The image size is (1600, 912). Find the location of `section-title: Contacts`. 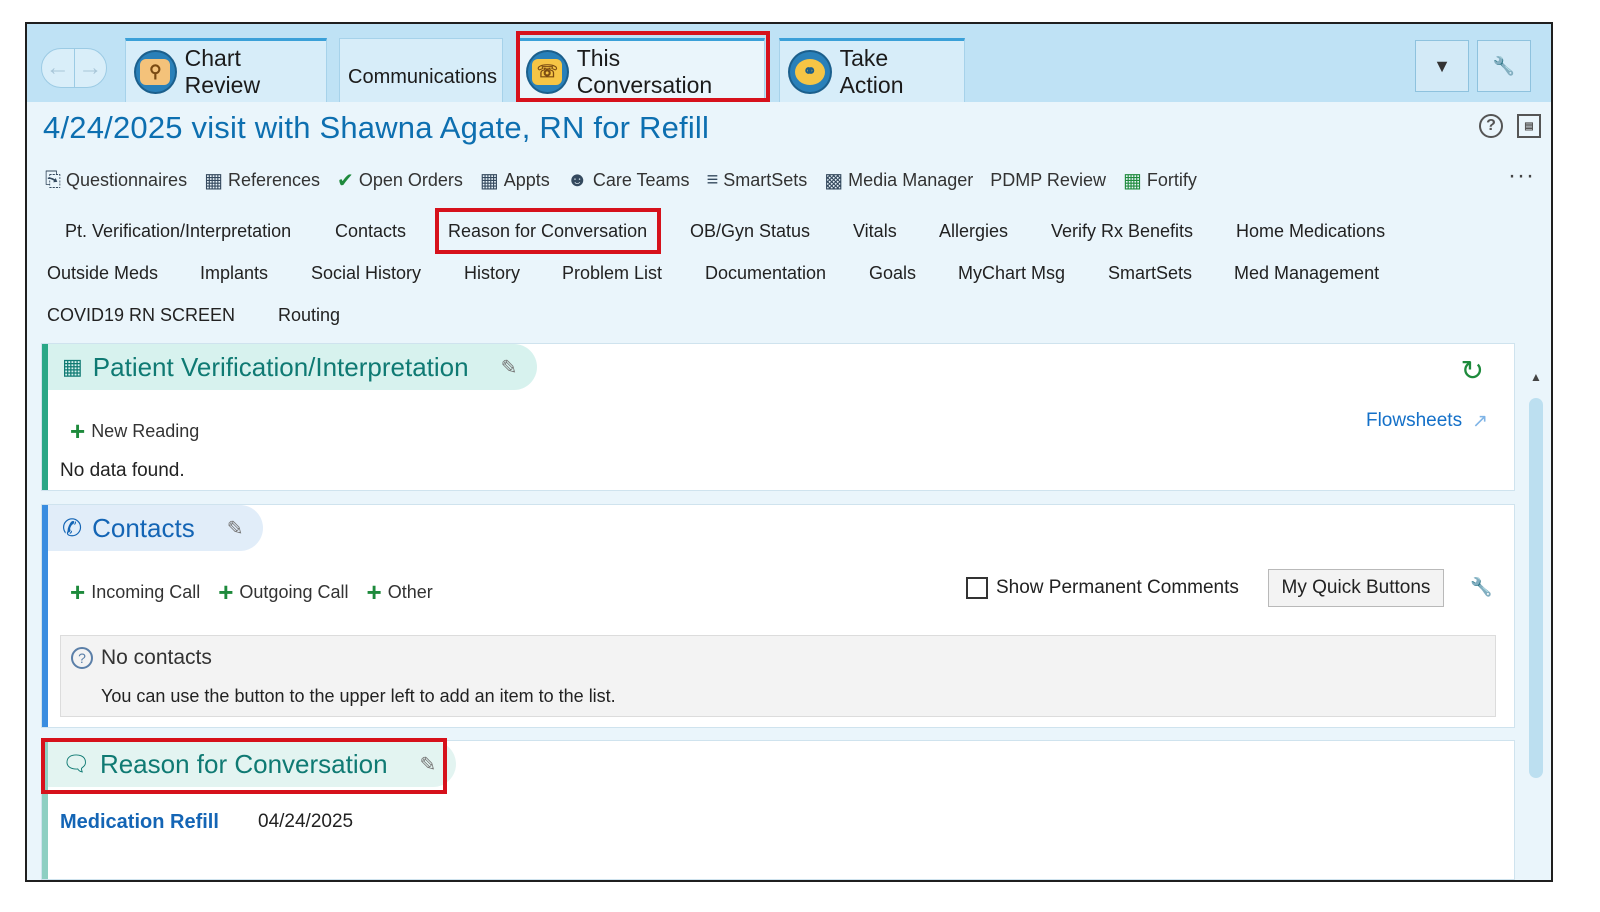

section-title: Contacts is located at coordinates (143, 527).